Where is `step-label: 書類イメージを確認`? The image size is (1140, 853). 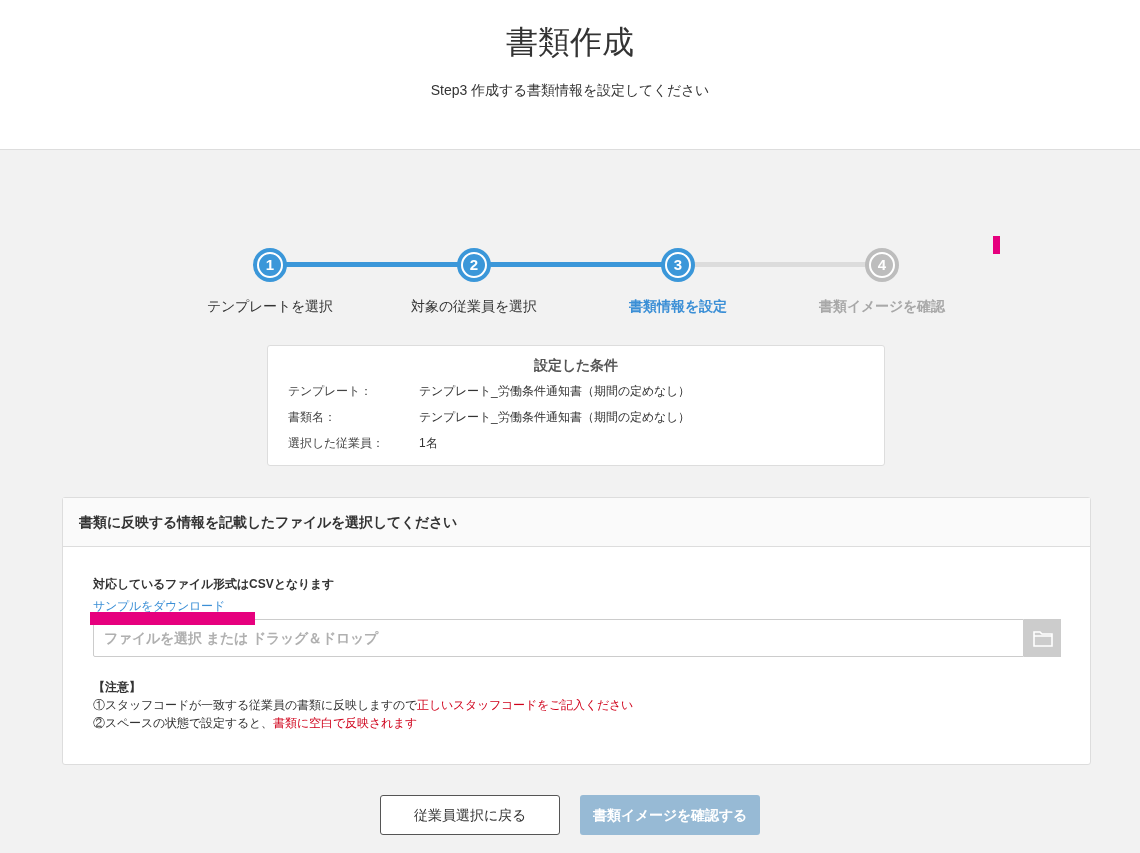 step-label: 書類イメージを確認 is located at coordinates (882, 306).